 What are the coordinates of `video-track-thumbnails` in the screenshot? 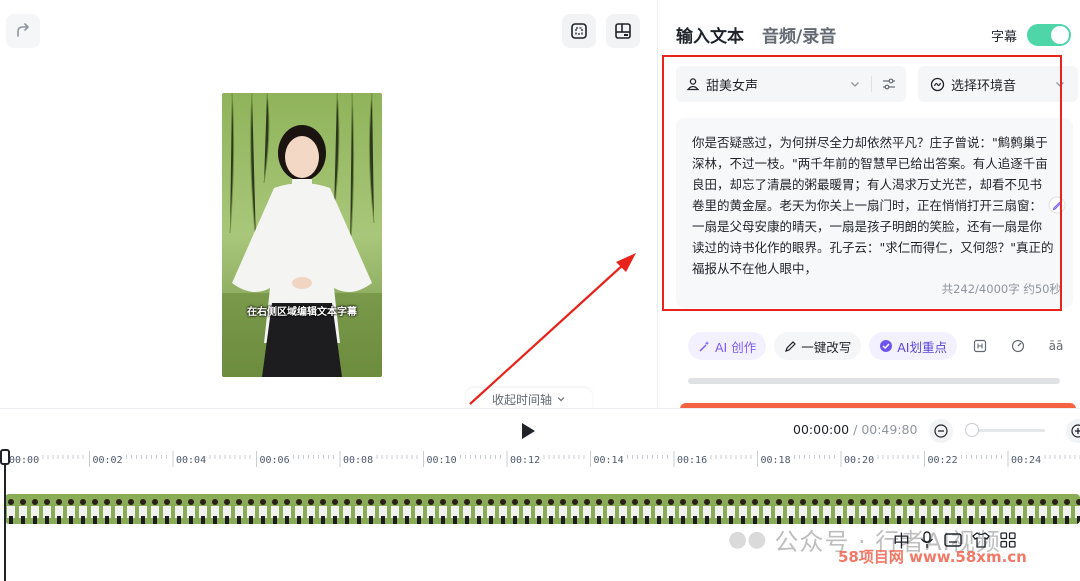 It's located at (542, 509).